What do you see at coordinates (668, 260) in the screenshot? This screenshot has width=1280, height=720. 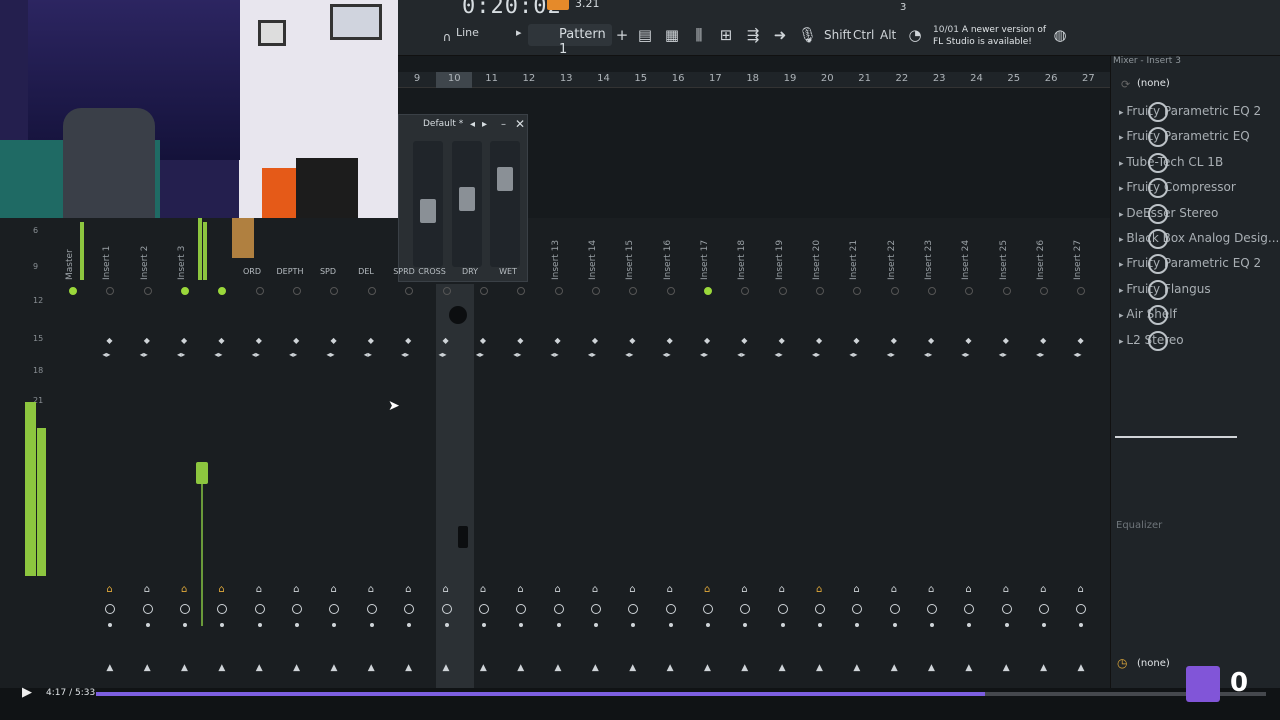 I see `strip-name: Insert 16` at bounding box center [668, 260].